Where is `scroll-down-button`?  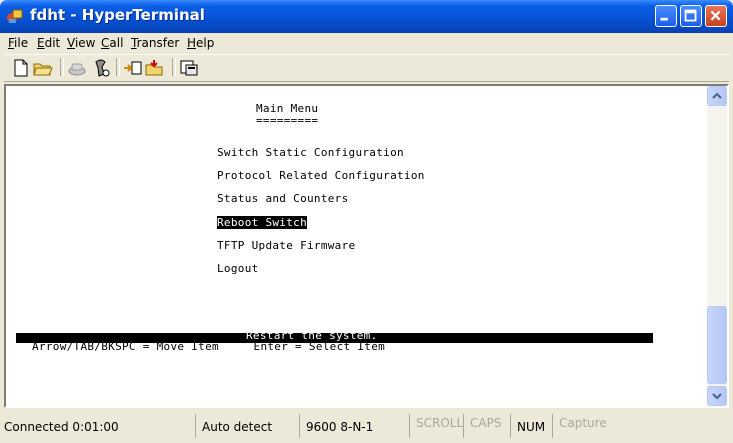 scroll-down-button is located at coordinates (717, 396).